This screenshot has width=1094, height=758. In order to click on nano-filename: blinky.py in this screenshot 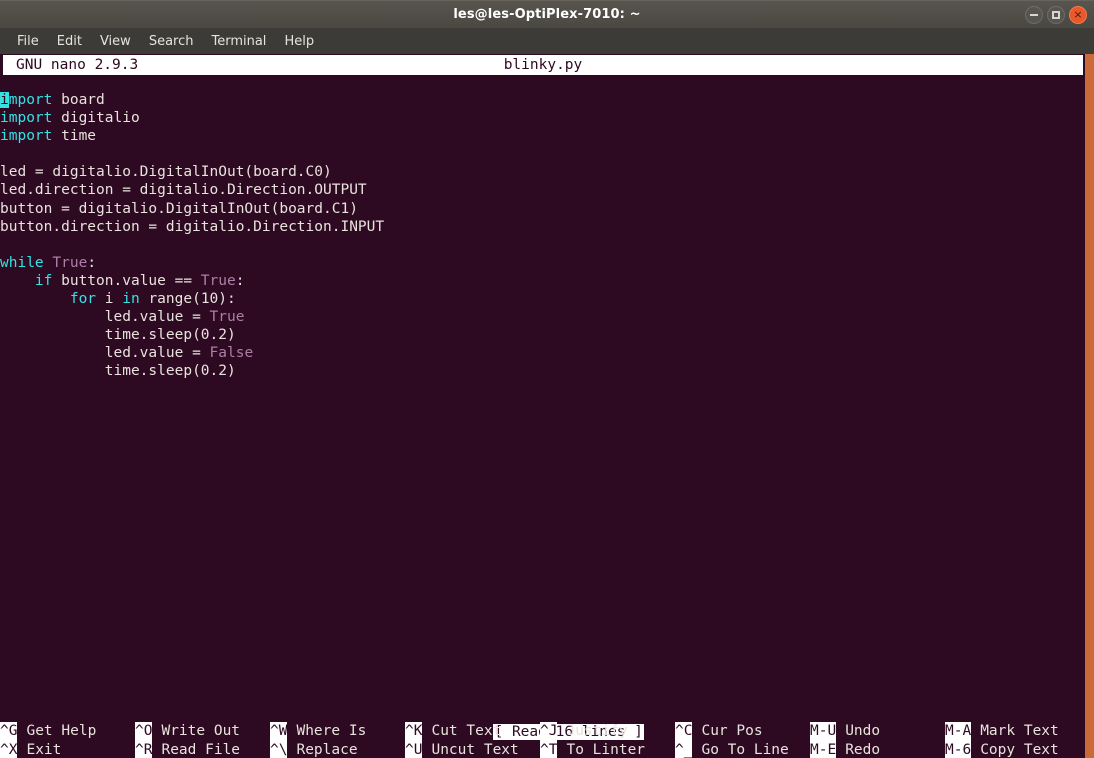, I will do `click(543, 65)`.